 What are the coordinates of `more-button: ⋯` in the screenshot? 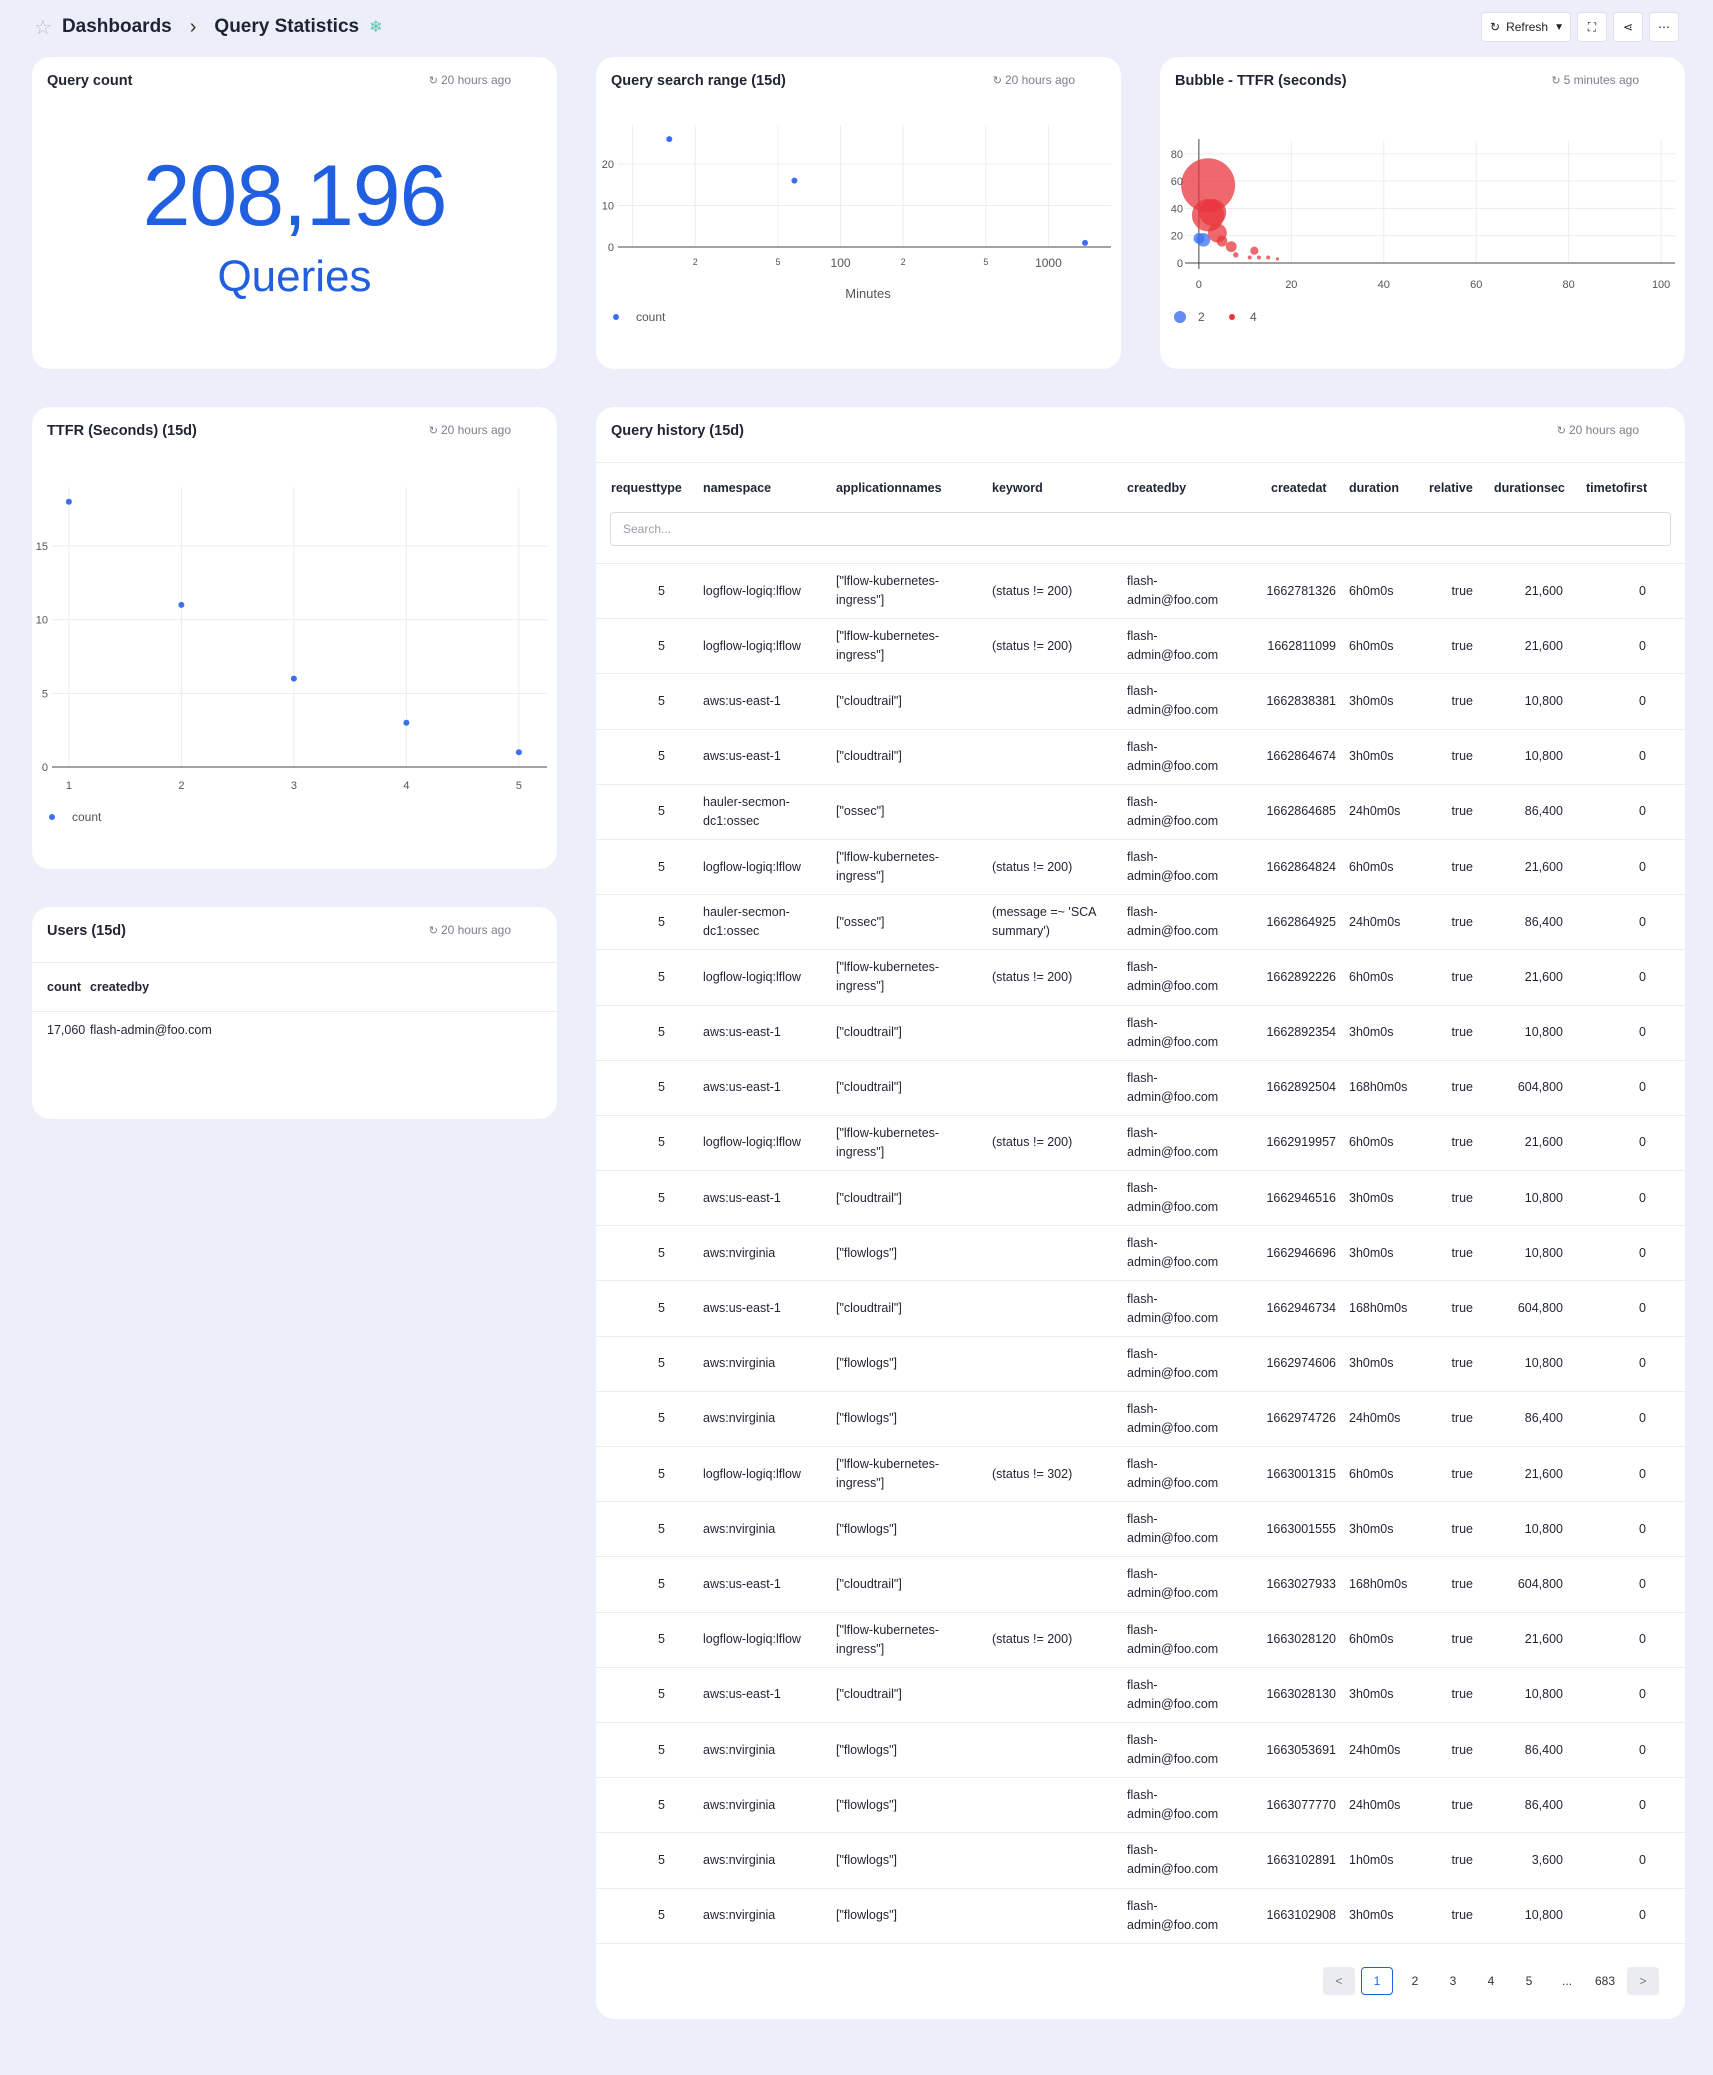 It's located at (1664, 27).